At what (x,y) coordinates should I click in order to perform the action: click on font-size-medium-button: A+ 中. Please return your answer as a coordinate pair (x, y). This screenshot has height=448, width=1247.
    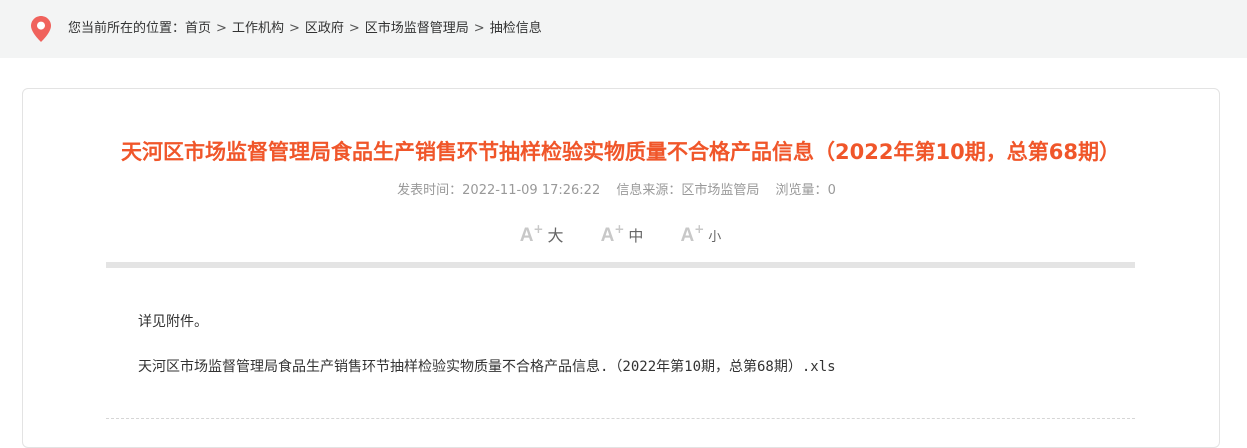
    Looking at the image, I should click on (622, 234).